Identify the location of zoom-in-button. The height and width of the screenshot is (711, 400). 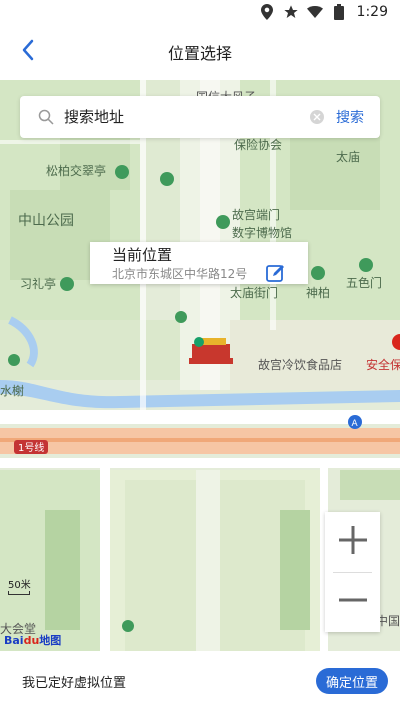
(352, 542).